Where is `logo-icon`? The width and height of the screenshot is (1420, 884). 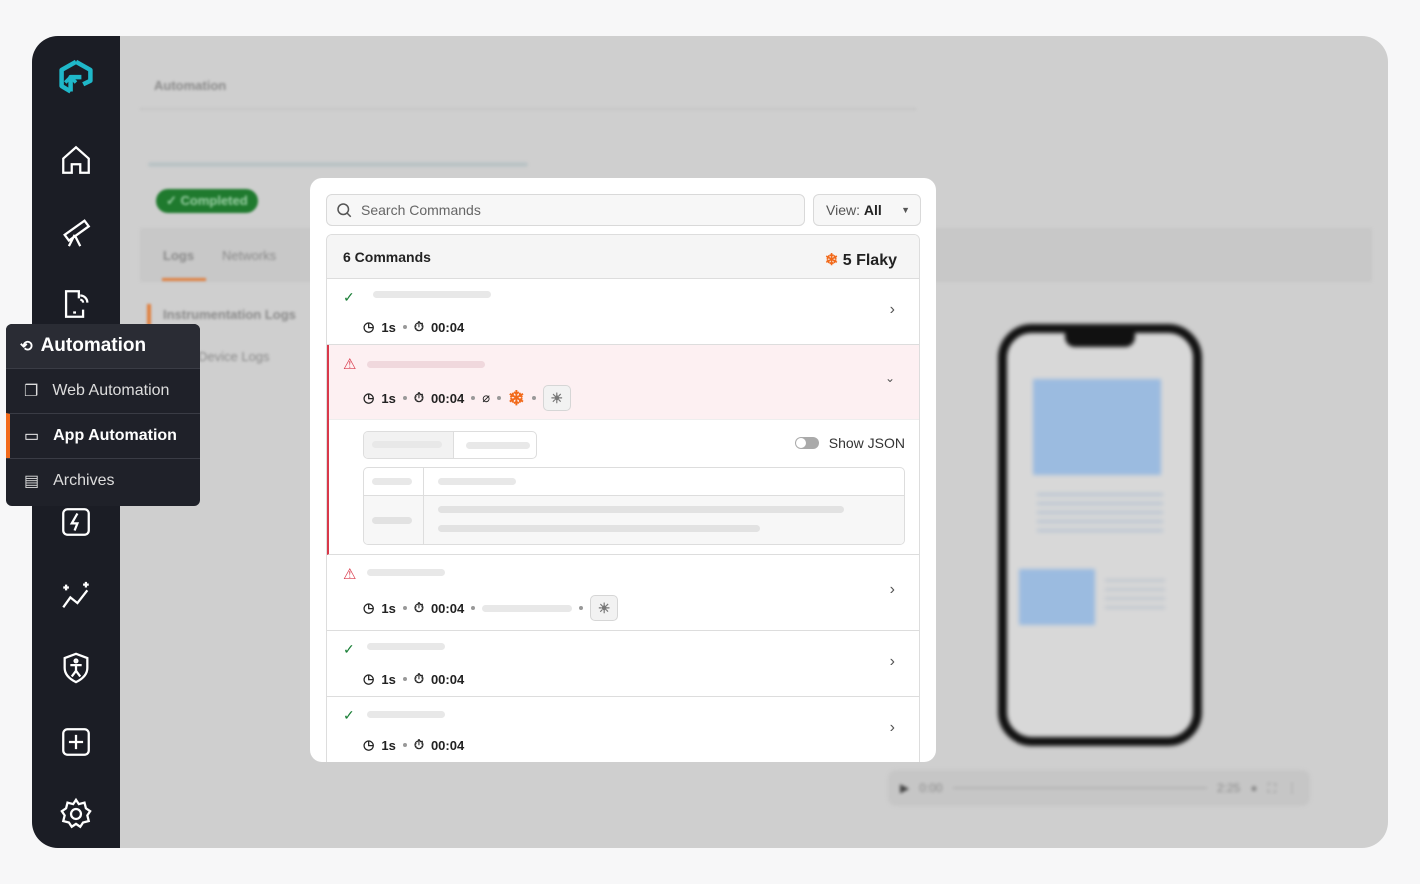 logo-icon is located at coordinates (76, 77).